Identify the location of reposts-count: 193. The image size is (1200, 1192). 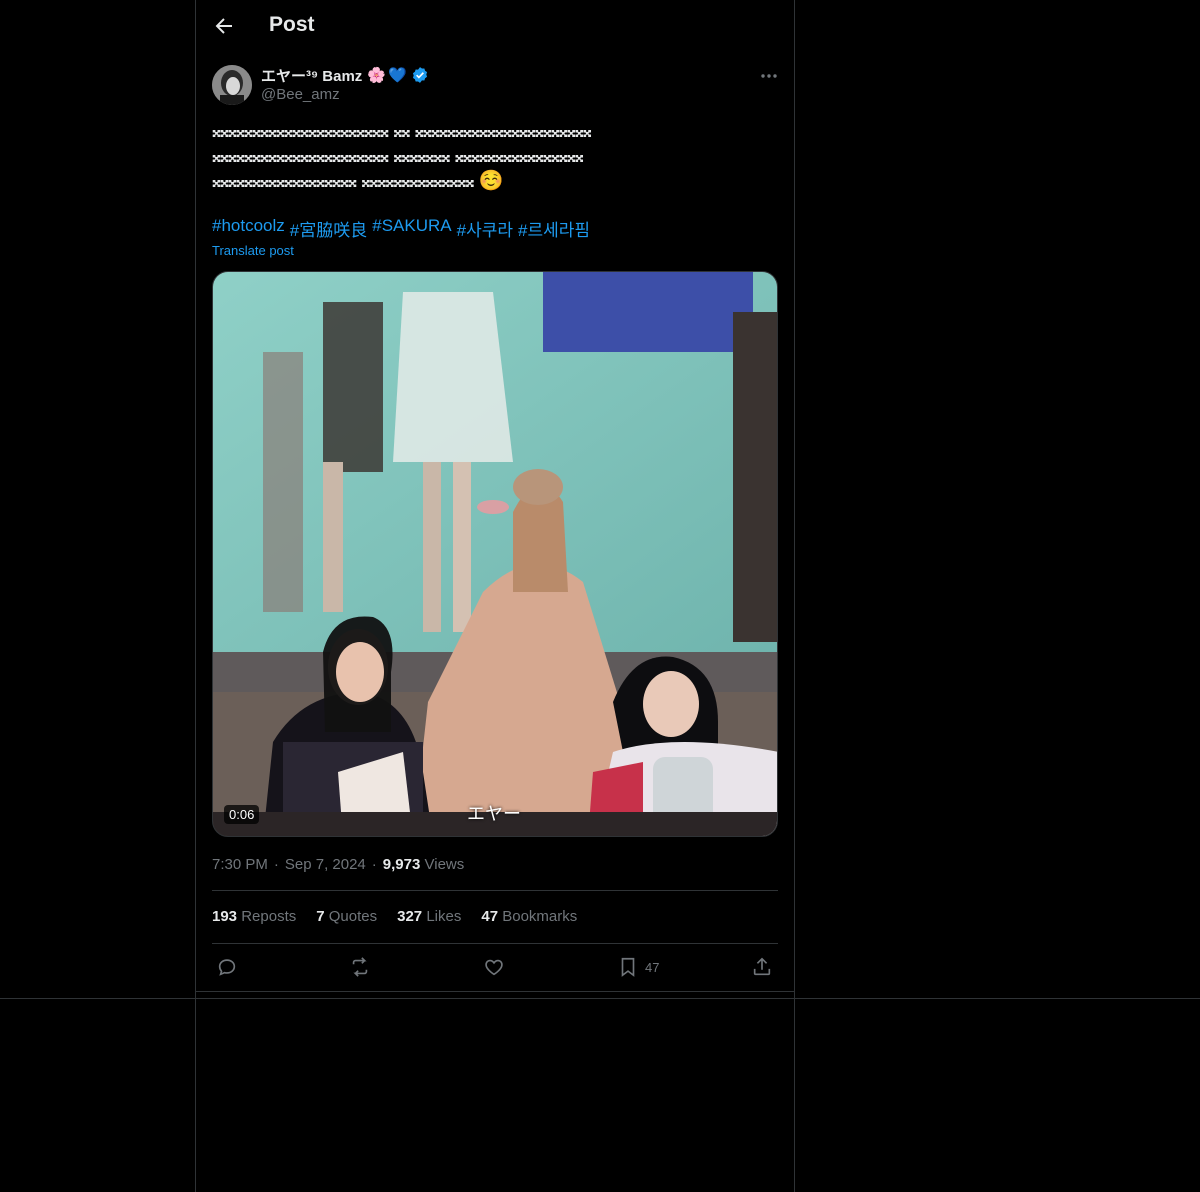
(225, 916).